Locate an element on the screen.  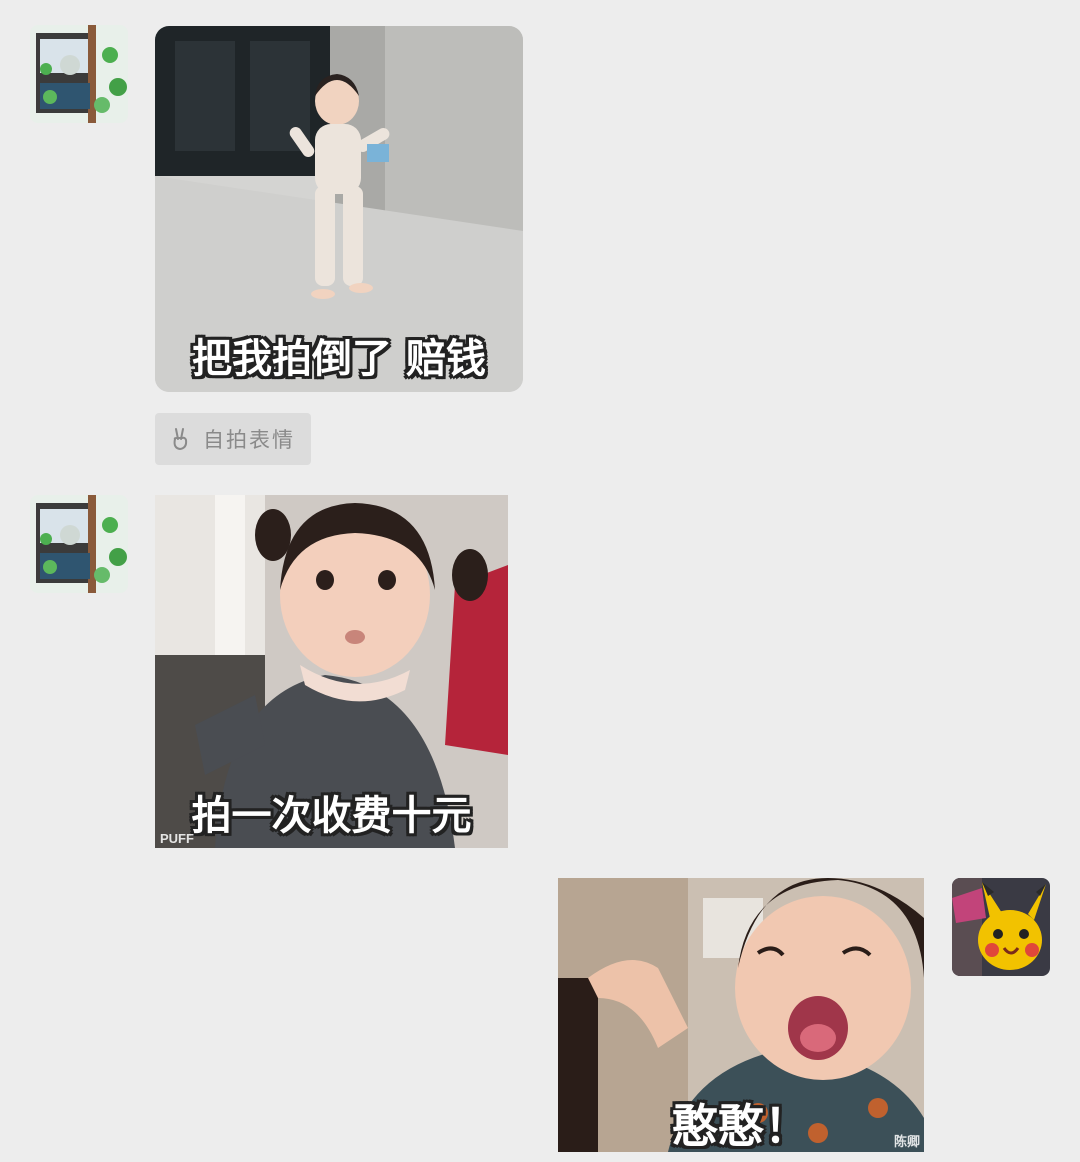
my-avatar-image is located at coordinates (1001, 927).